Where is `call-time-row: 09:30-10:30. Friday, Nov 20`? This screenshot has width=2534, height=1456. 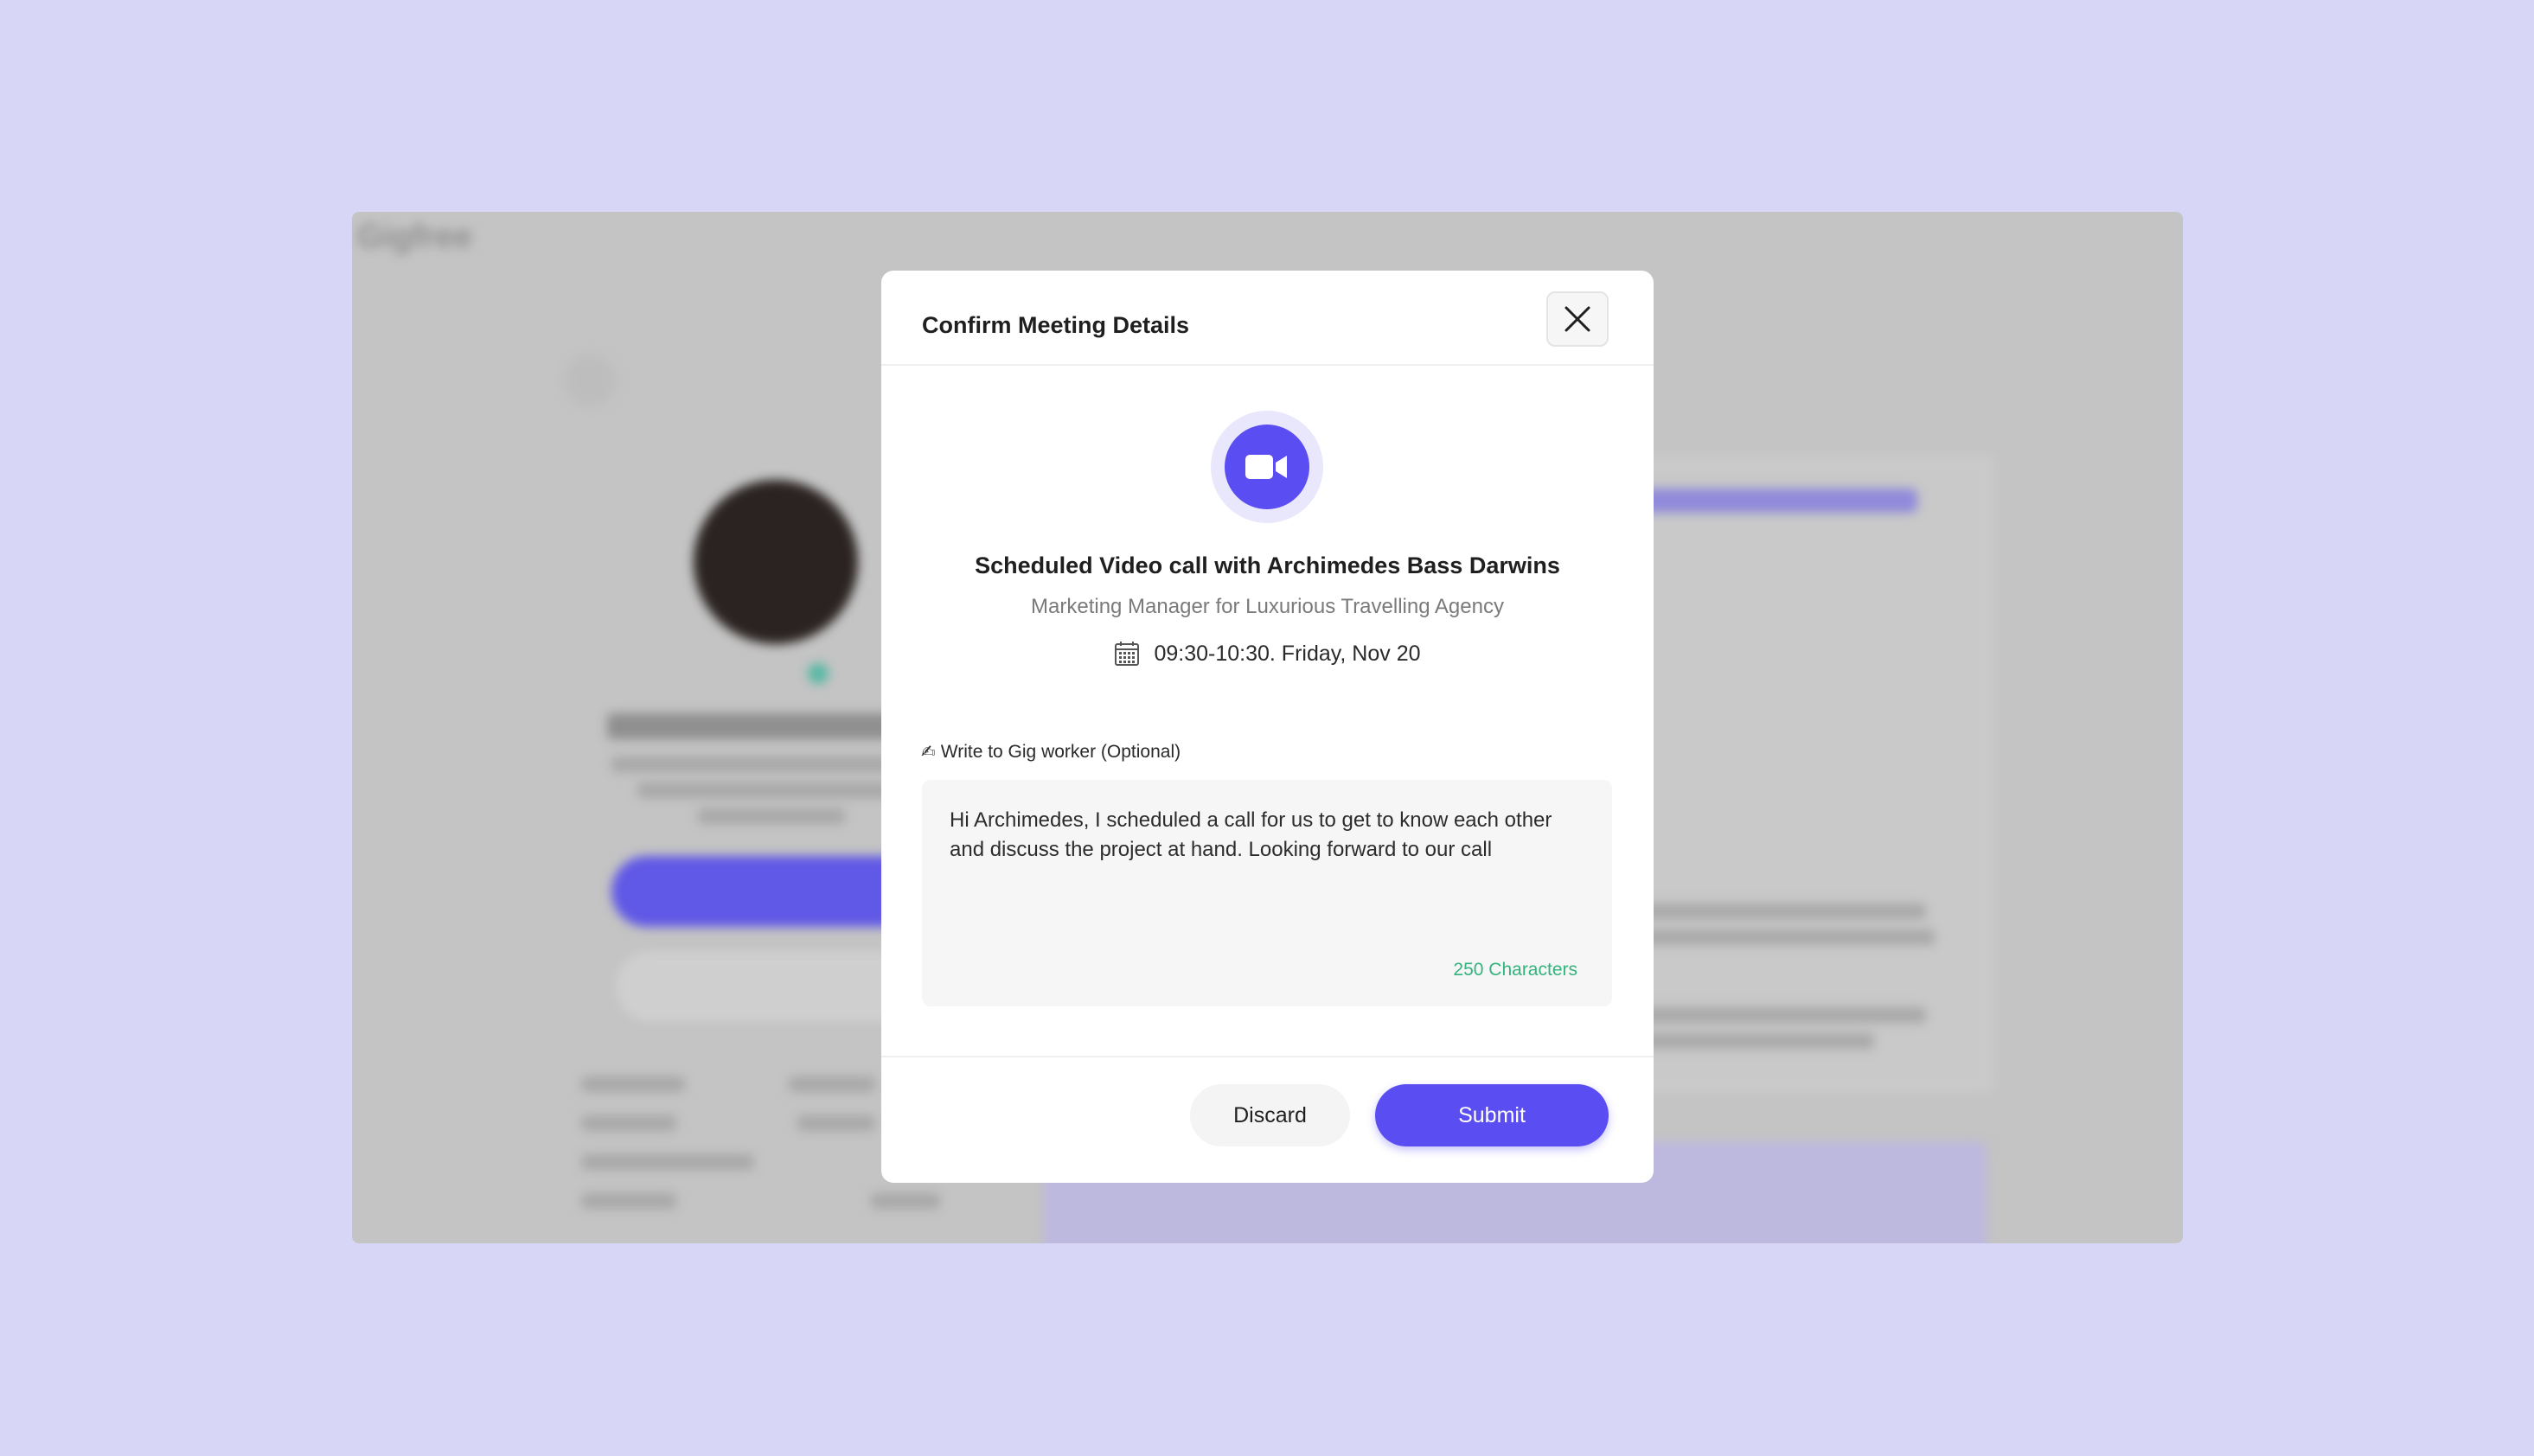 call-time-row: 09:30-10:30. Friday, Nov 20 is located at coordinates (1268, 654).